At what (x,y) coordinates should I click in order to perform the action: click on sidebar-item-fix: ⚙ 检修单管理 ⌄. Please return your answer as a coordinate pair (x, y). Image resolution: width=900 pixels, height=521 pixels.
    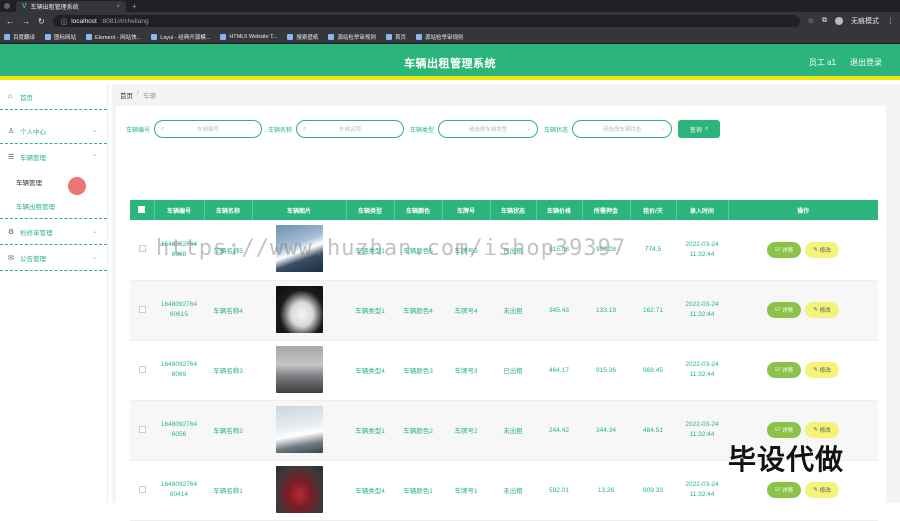
    Looking at the image, I should click on (53, 232).